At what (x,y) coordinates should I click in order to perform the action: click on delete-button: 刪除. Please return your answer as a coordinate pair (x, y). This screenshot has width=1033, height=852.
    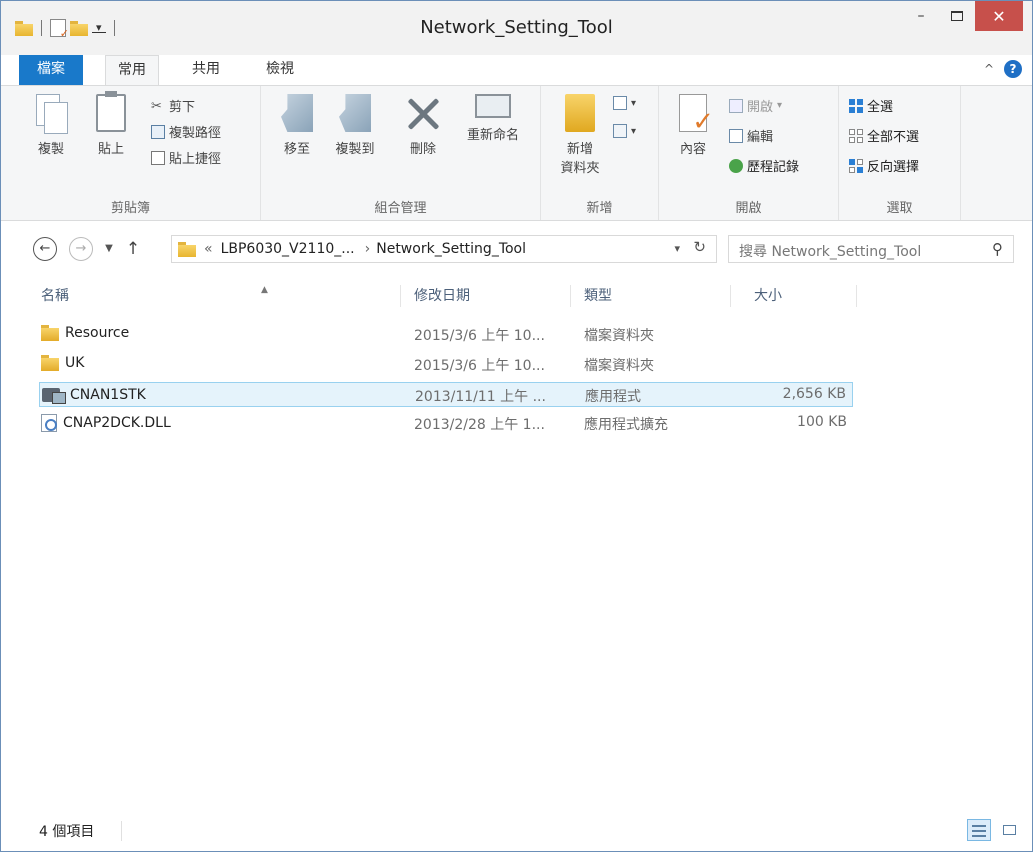
    Looking at the image, I should click on (423, 125).